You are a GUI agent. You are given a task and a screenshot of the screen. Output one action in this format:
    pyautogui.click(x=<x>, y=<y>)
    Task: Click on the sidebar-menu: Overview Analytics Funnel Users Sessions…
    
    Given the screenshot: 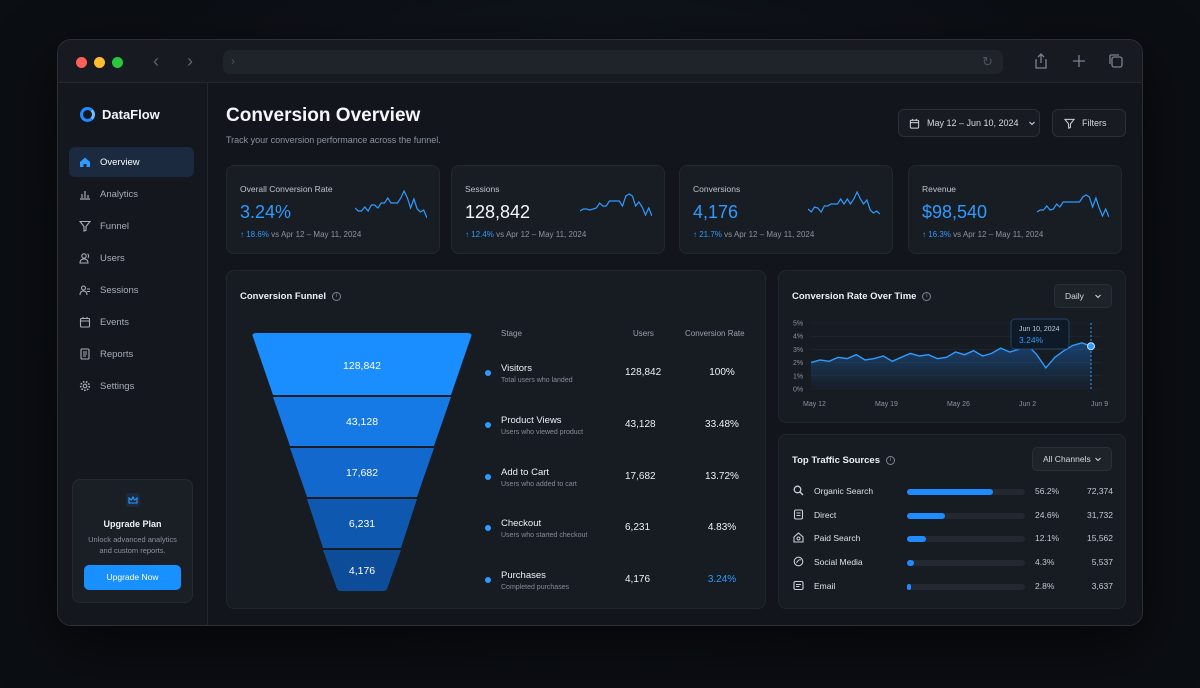 What is the action you would take?
    pyautogui.click(x=131, y=275)
    